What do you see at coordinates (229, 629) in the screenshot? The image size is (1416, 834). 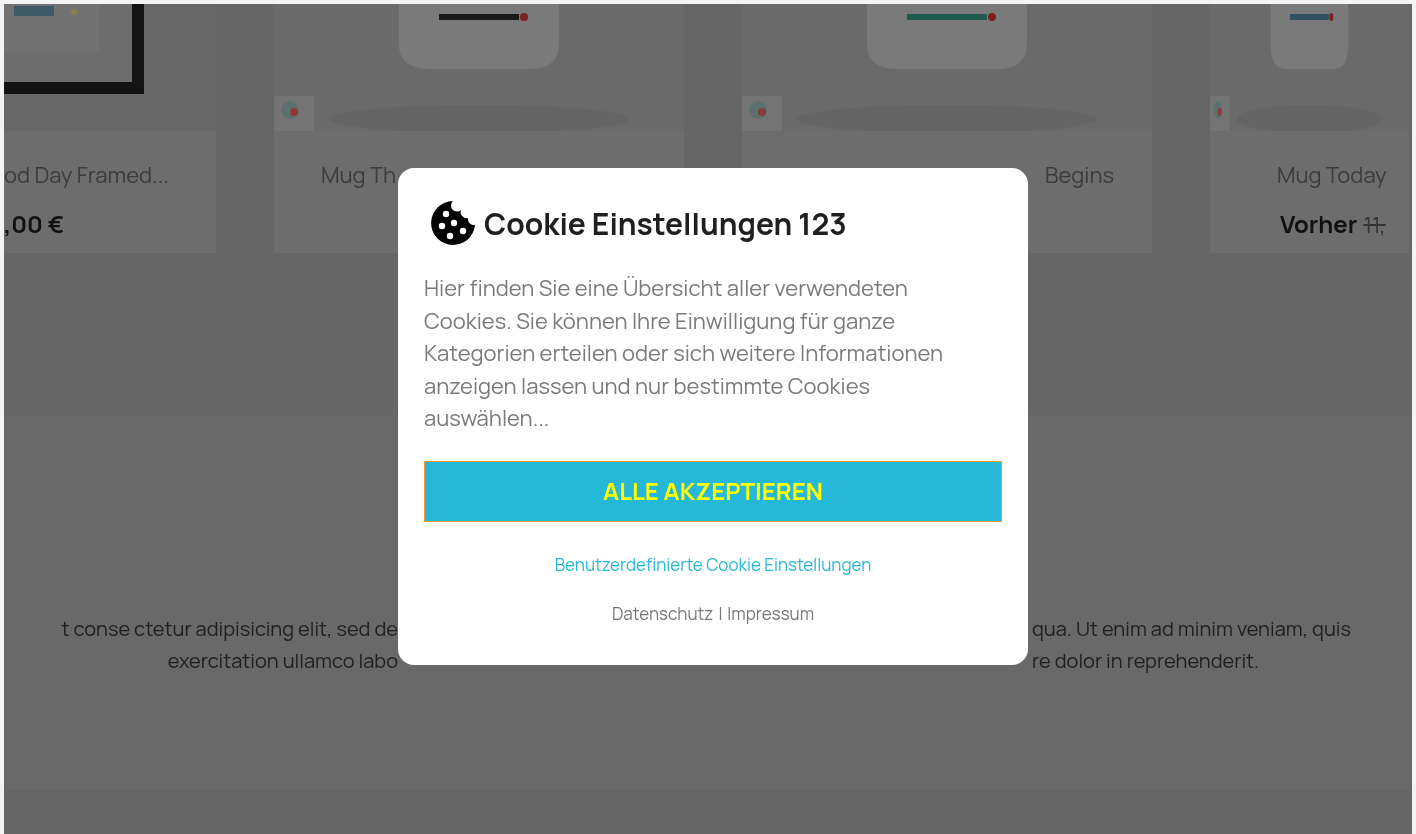 I see `description-text: t conse ctetur adipisicing elit, sed de` at bounding box center [229, 629].